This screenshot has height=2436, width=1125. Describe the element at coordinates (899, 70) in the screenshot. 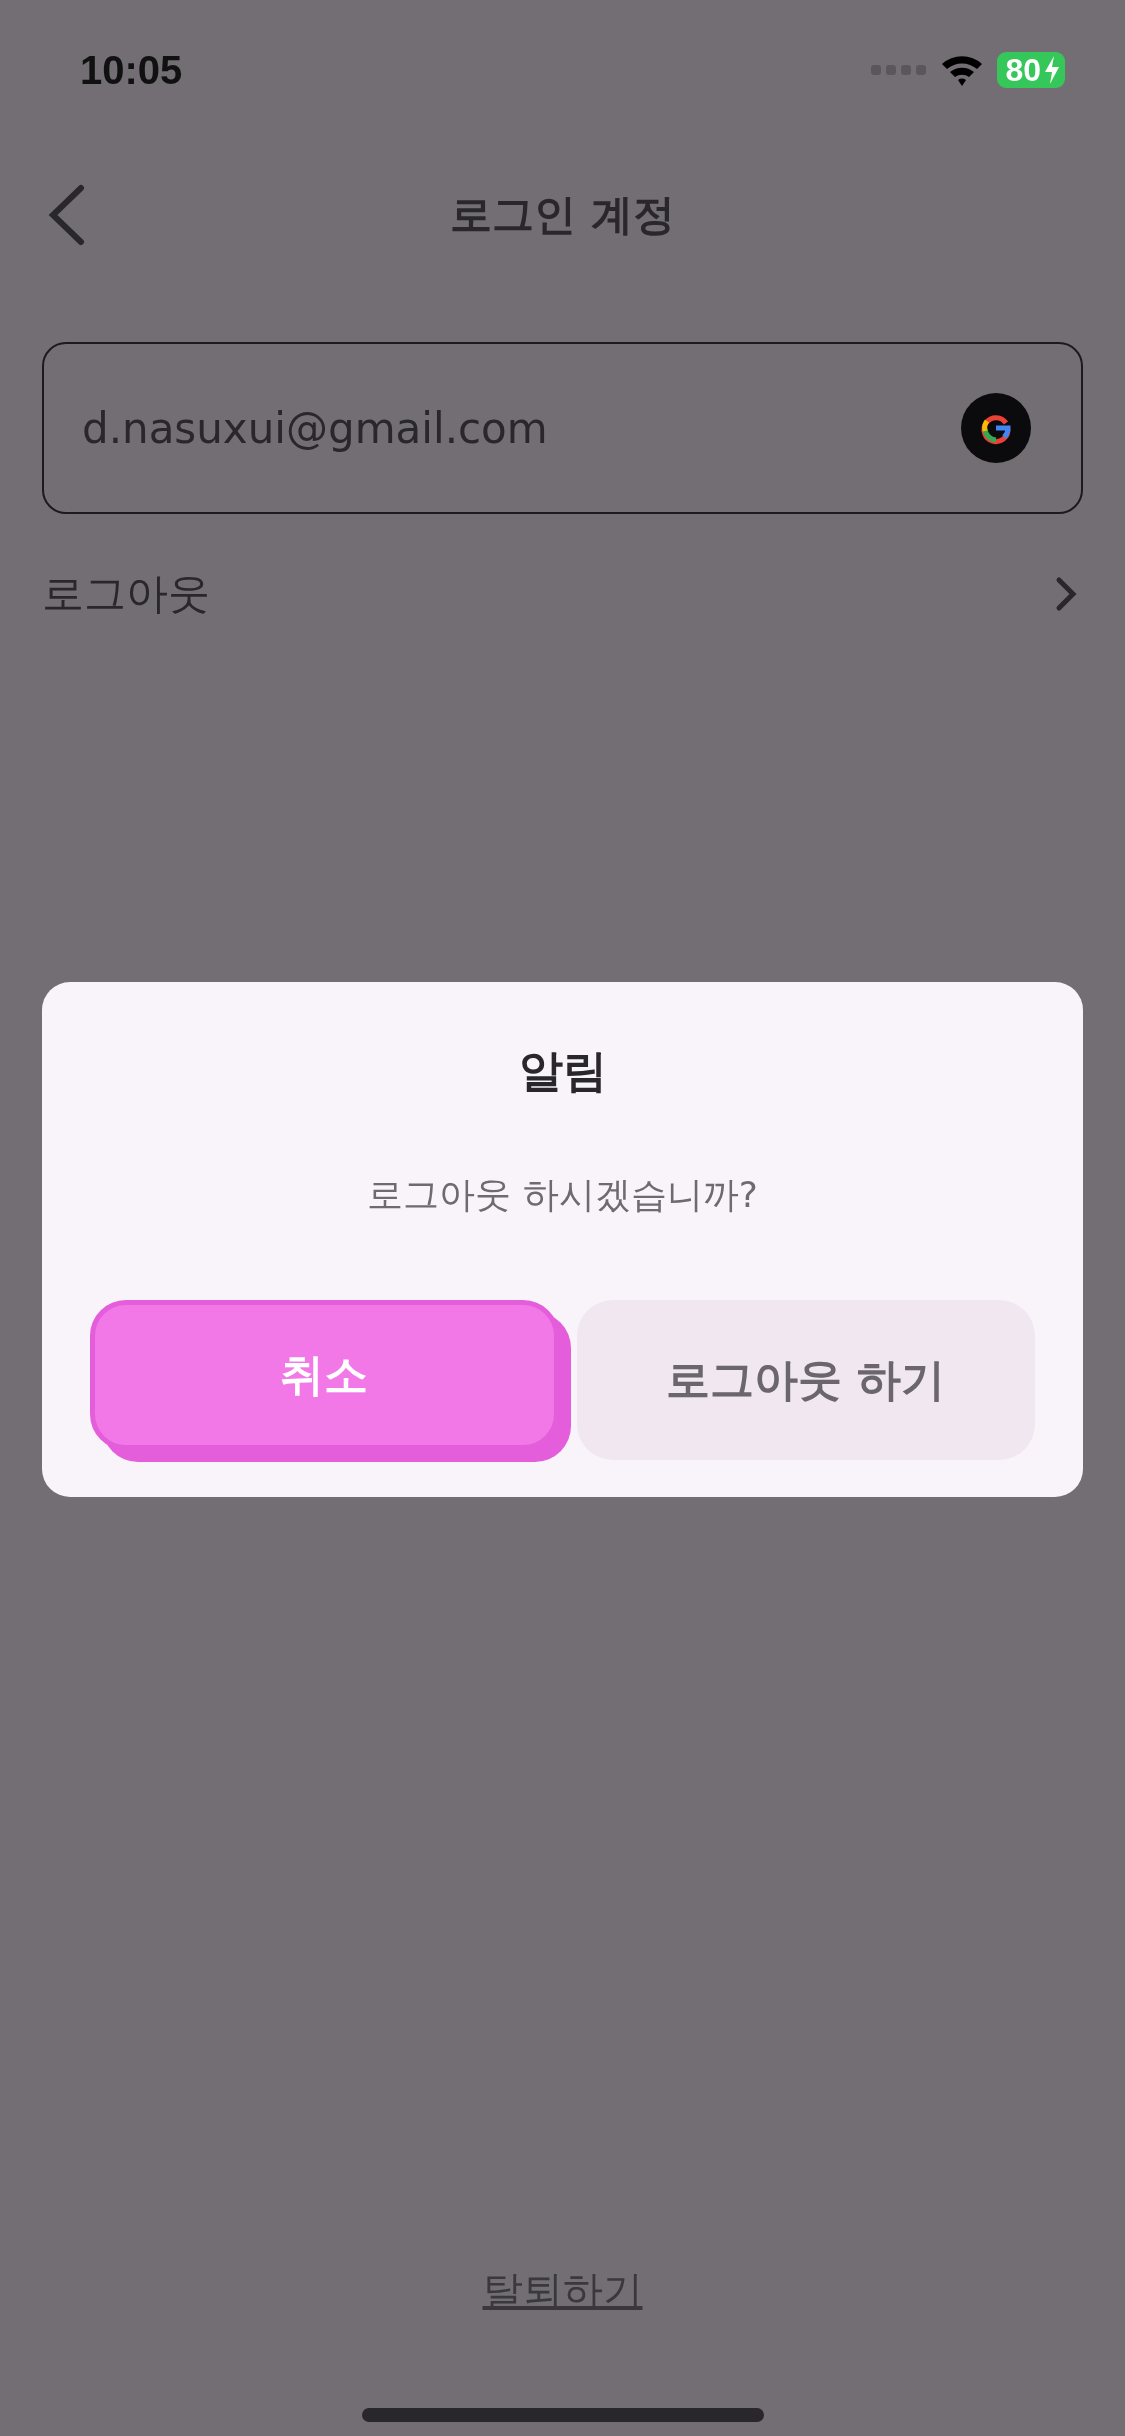

I see `signal-icon` at that location.